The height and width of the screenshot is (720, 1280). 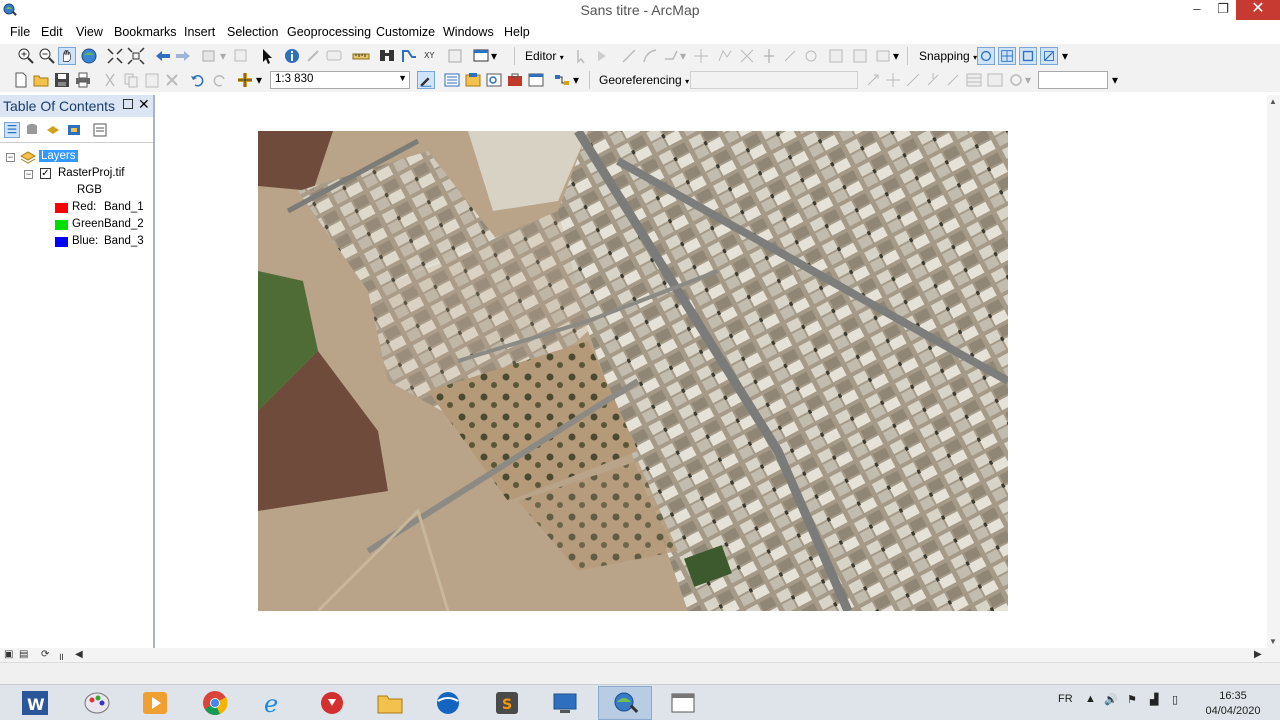 What do you see at coordinates (35, 703) in the screenshot?
I see `taskbar-word: W` at bounding box center [35, 703].